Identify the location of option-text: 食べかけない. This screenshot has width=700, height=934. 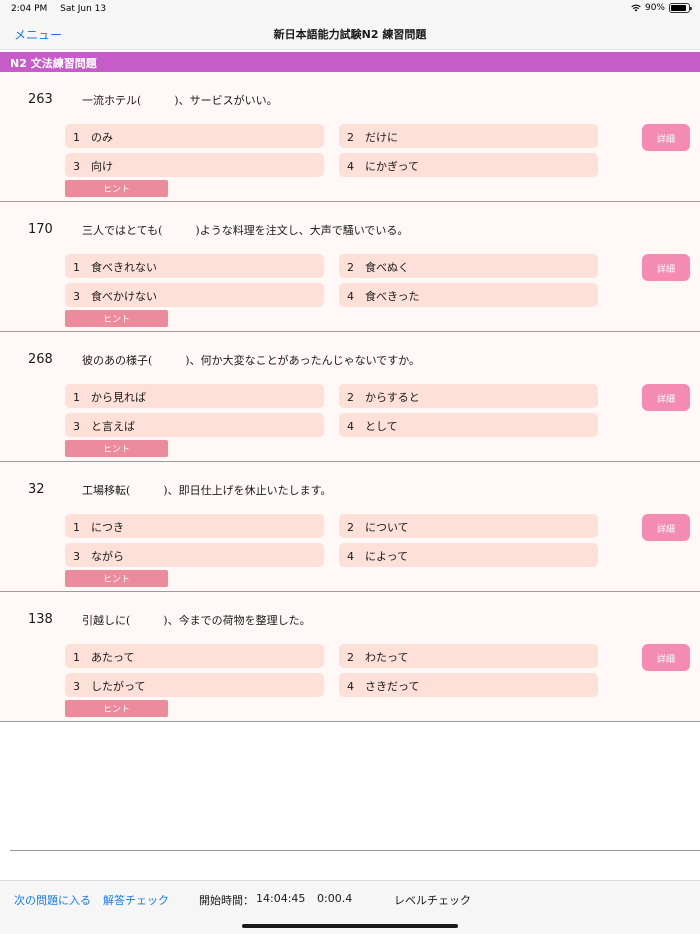
(124, 296).